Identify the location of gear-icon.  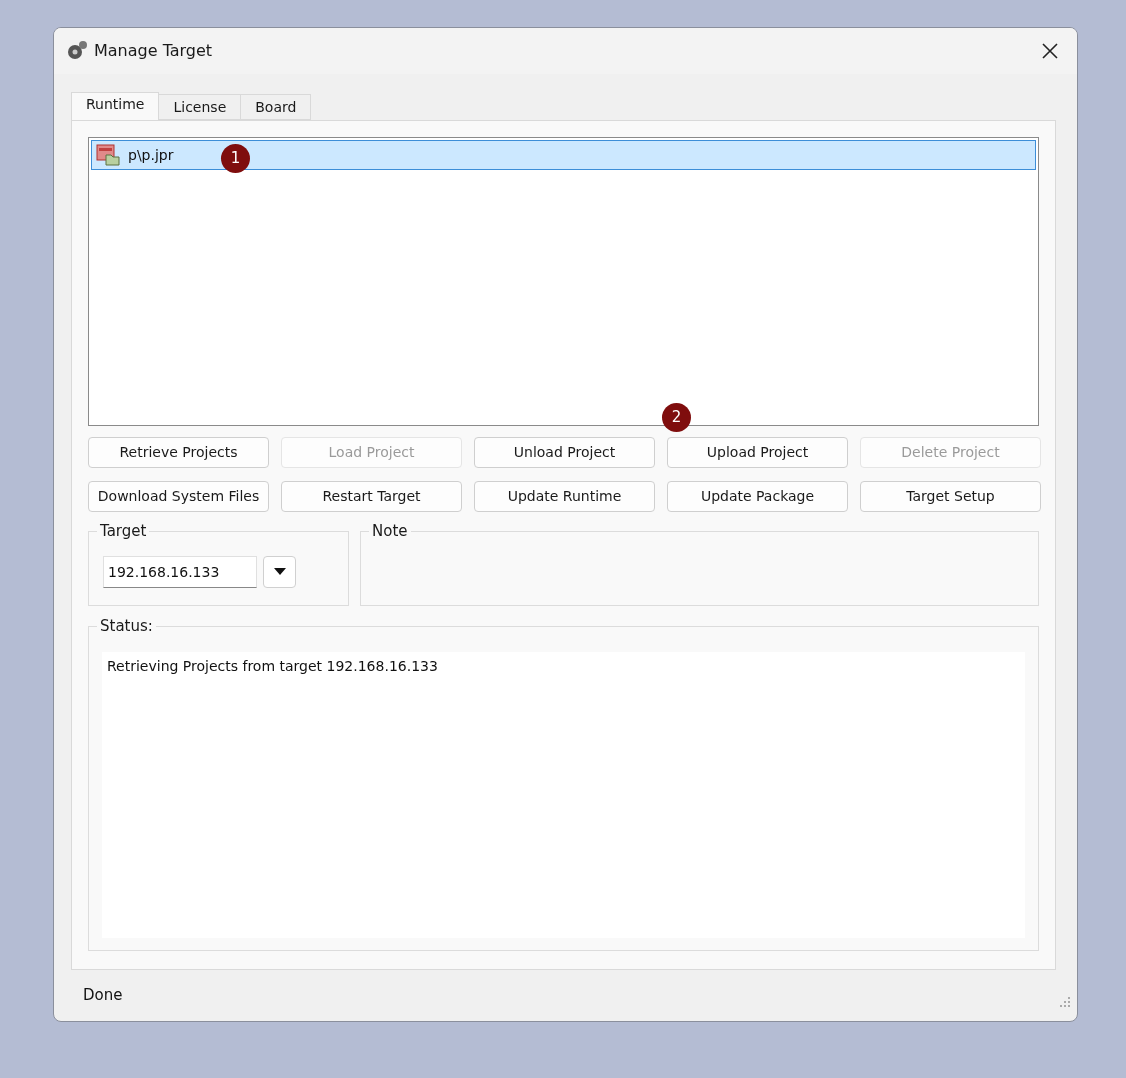
(77, 50).